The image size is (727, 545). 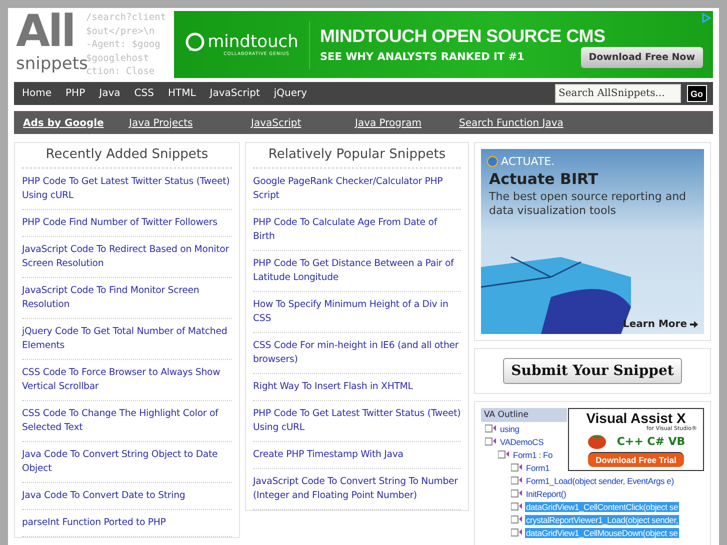 What do you see at coordinates (636, 418) in the screenshot?
I see `ad-title: Visual Assist X` at bounding box center [636, 418].